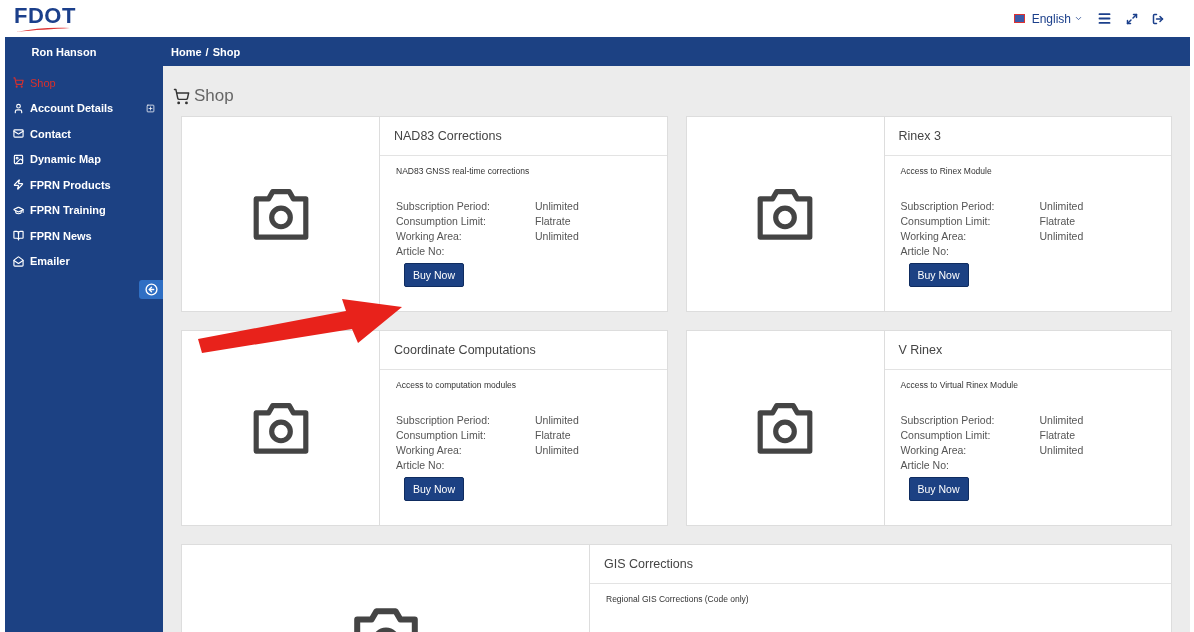 Image resolution: width=1194 pixels, height=632 pixels. What do you see at coordinates (64, 51) in the screenshot?
I see `user-name: Ron Hanson` at bounding box center [64, 51].